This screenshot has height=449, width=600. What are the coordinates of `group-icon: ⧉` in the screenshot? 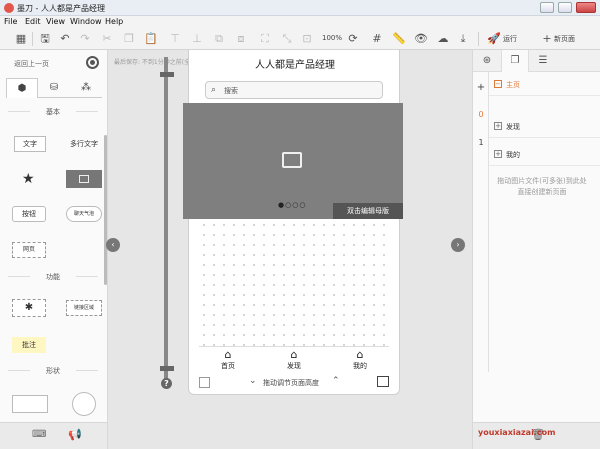 It's located at (219, 39).